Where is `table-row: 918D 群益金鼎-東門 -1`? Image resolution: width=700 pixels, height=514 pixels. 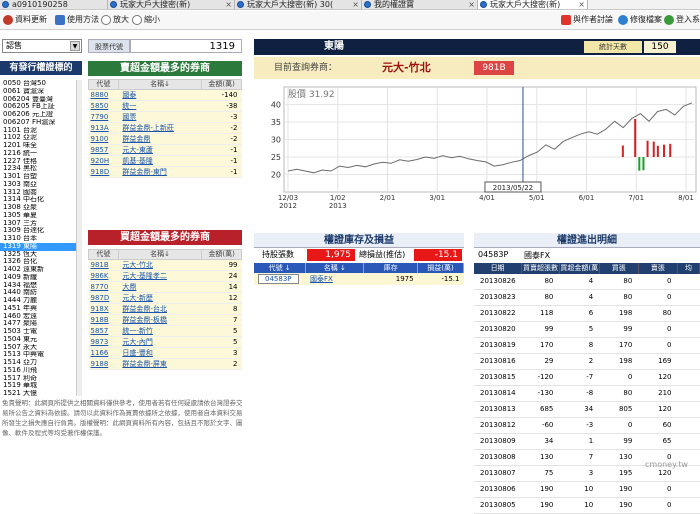
table-row: 918D 群益金鼎-東門 -1 is located at coordinates (165, 172).